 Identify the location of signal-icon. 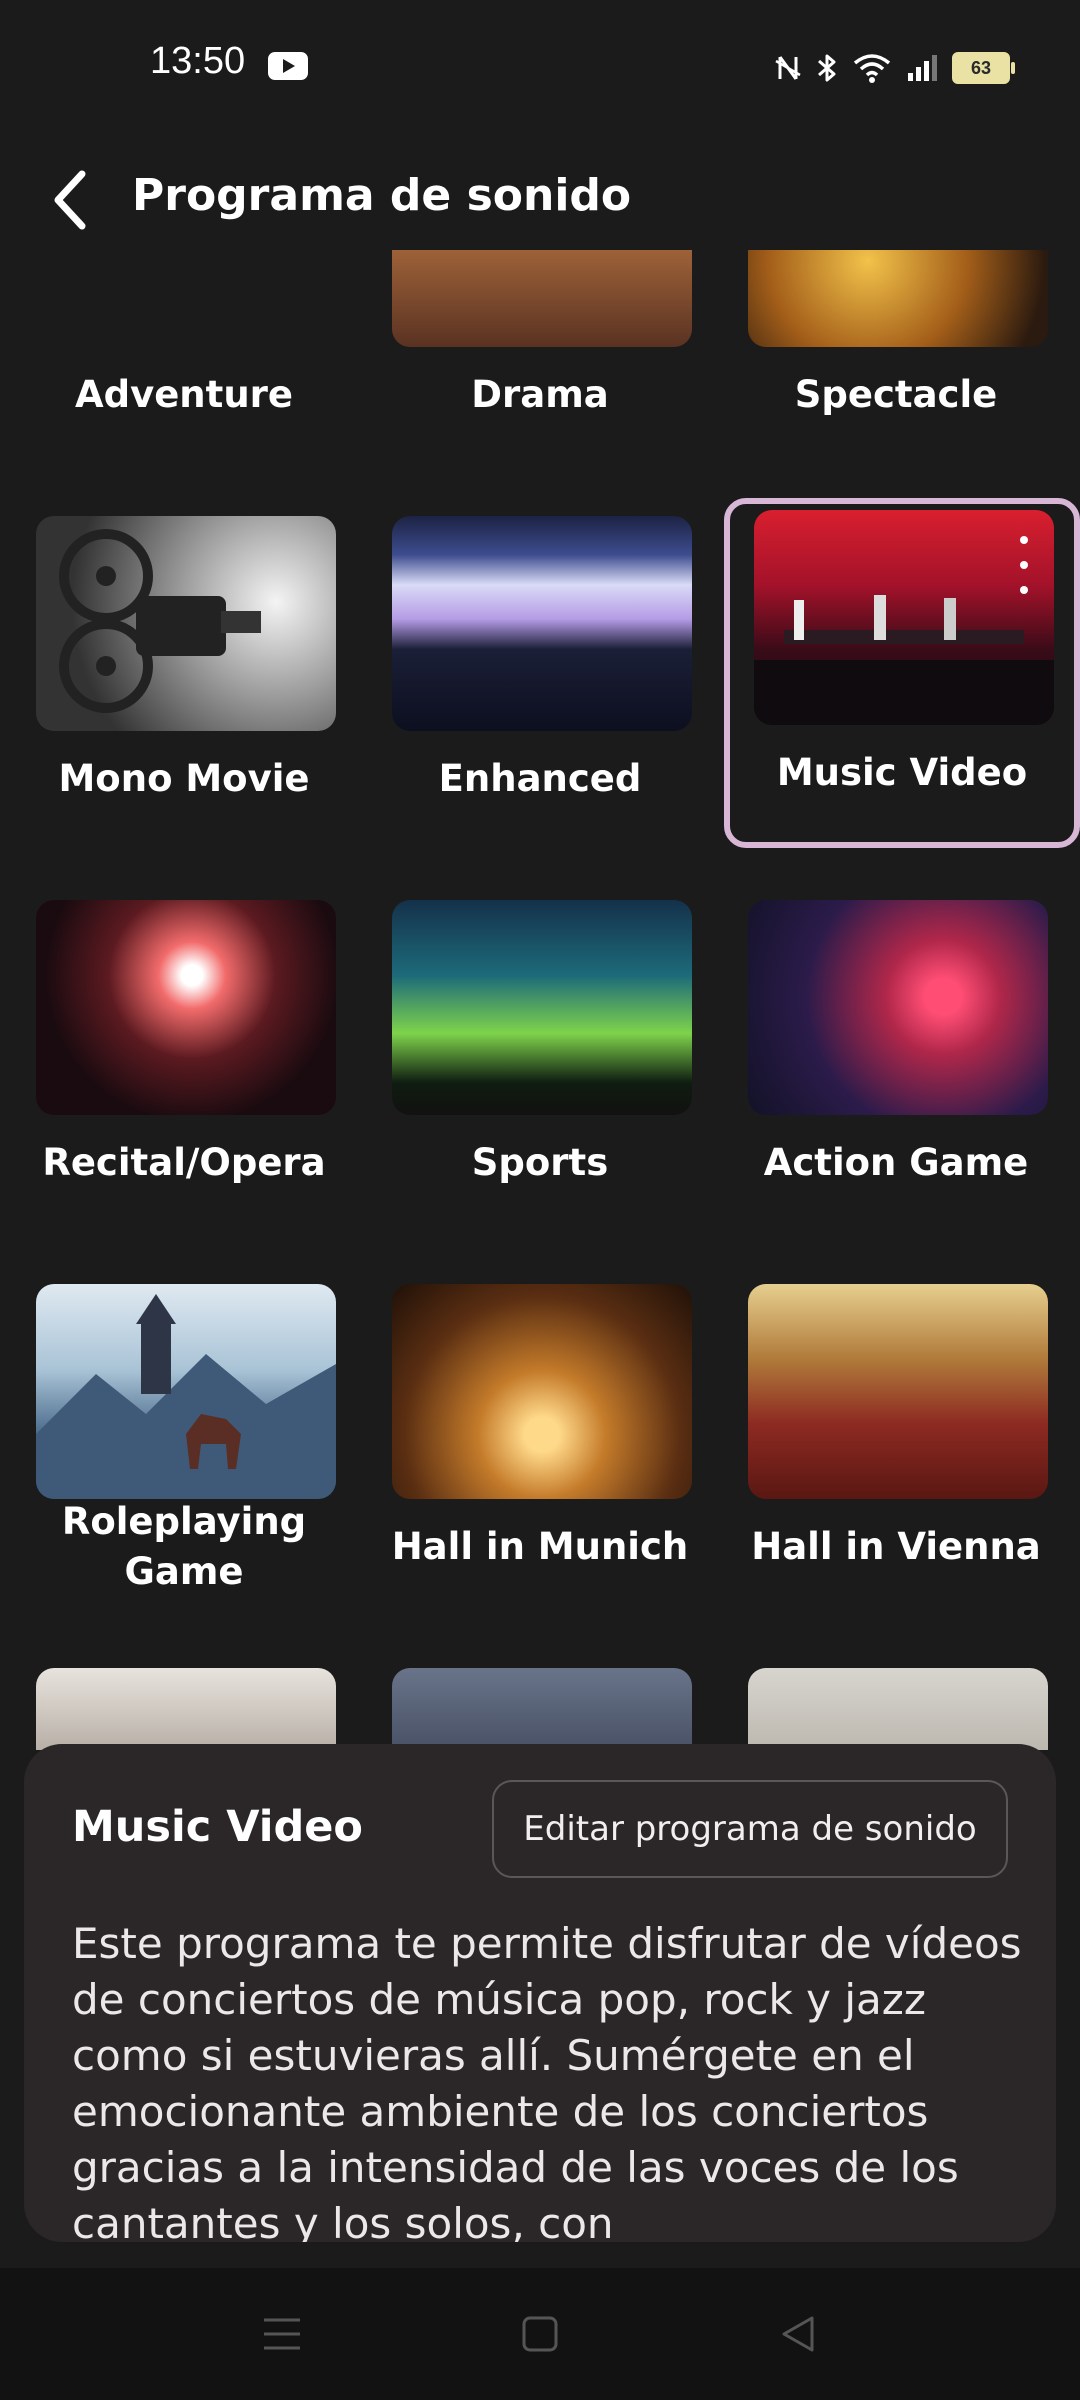
(922, 68).